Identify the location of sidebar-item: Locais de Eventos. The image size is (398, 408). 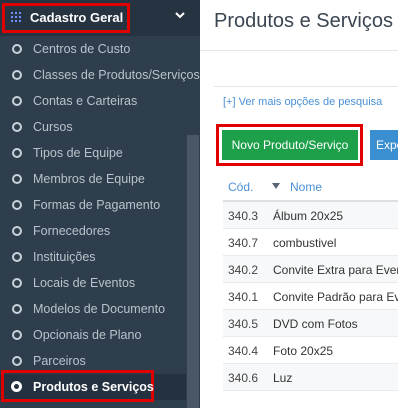
(93, 283).